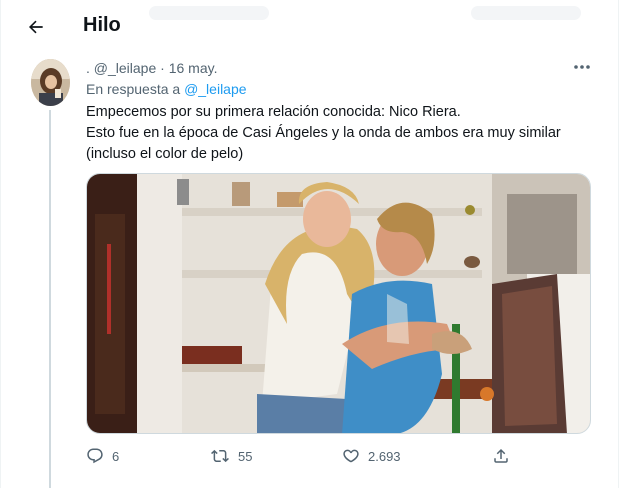 This screenshot has width=619, height=488. Describe the element at coordinates (193, 68) in the screenshot. I see `tweet-date: 16 may.` at that location.